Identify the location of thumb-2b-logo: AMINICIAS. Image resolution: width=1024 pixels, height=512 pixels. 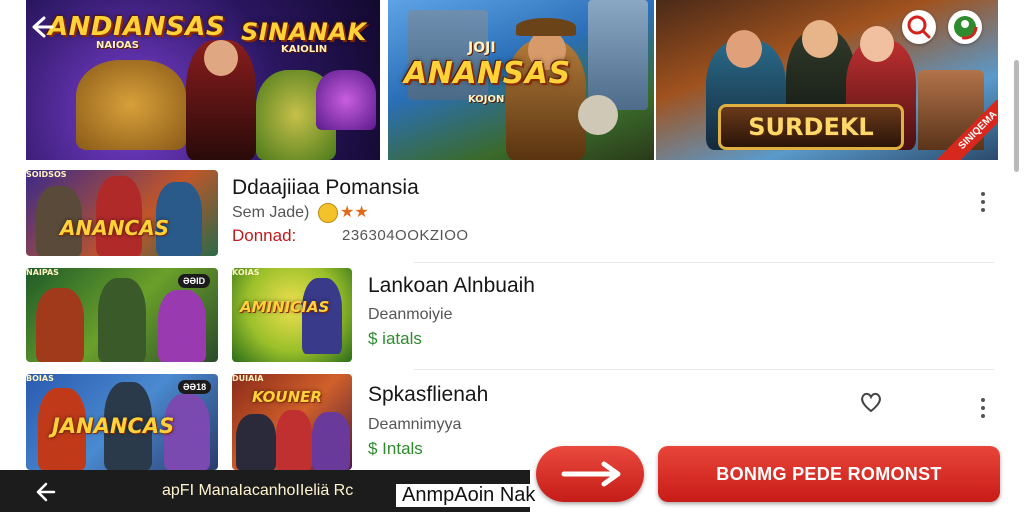
(285, 307).